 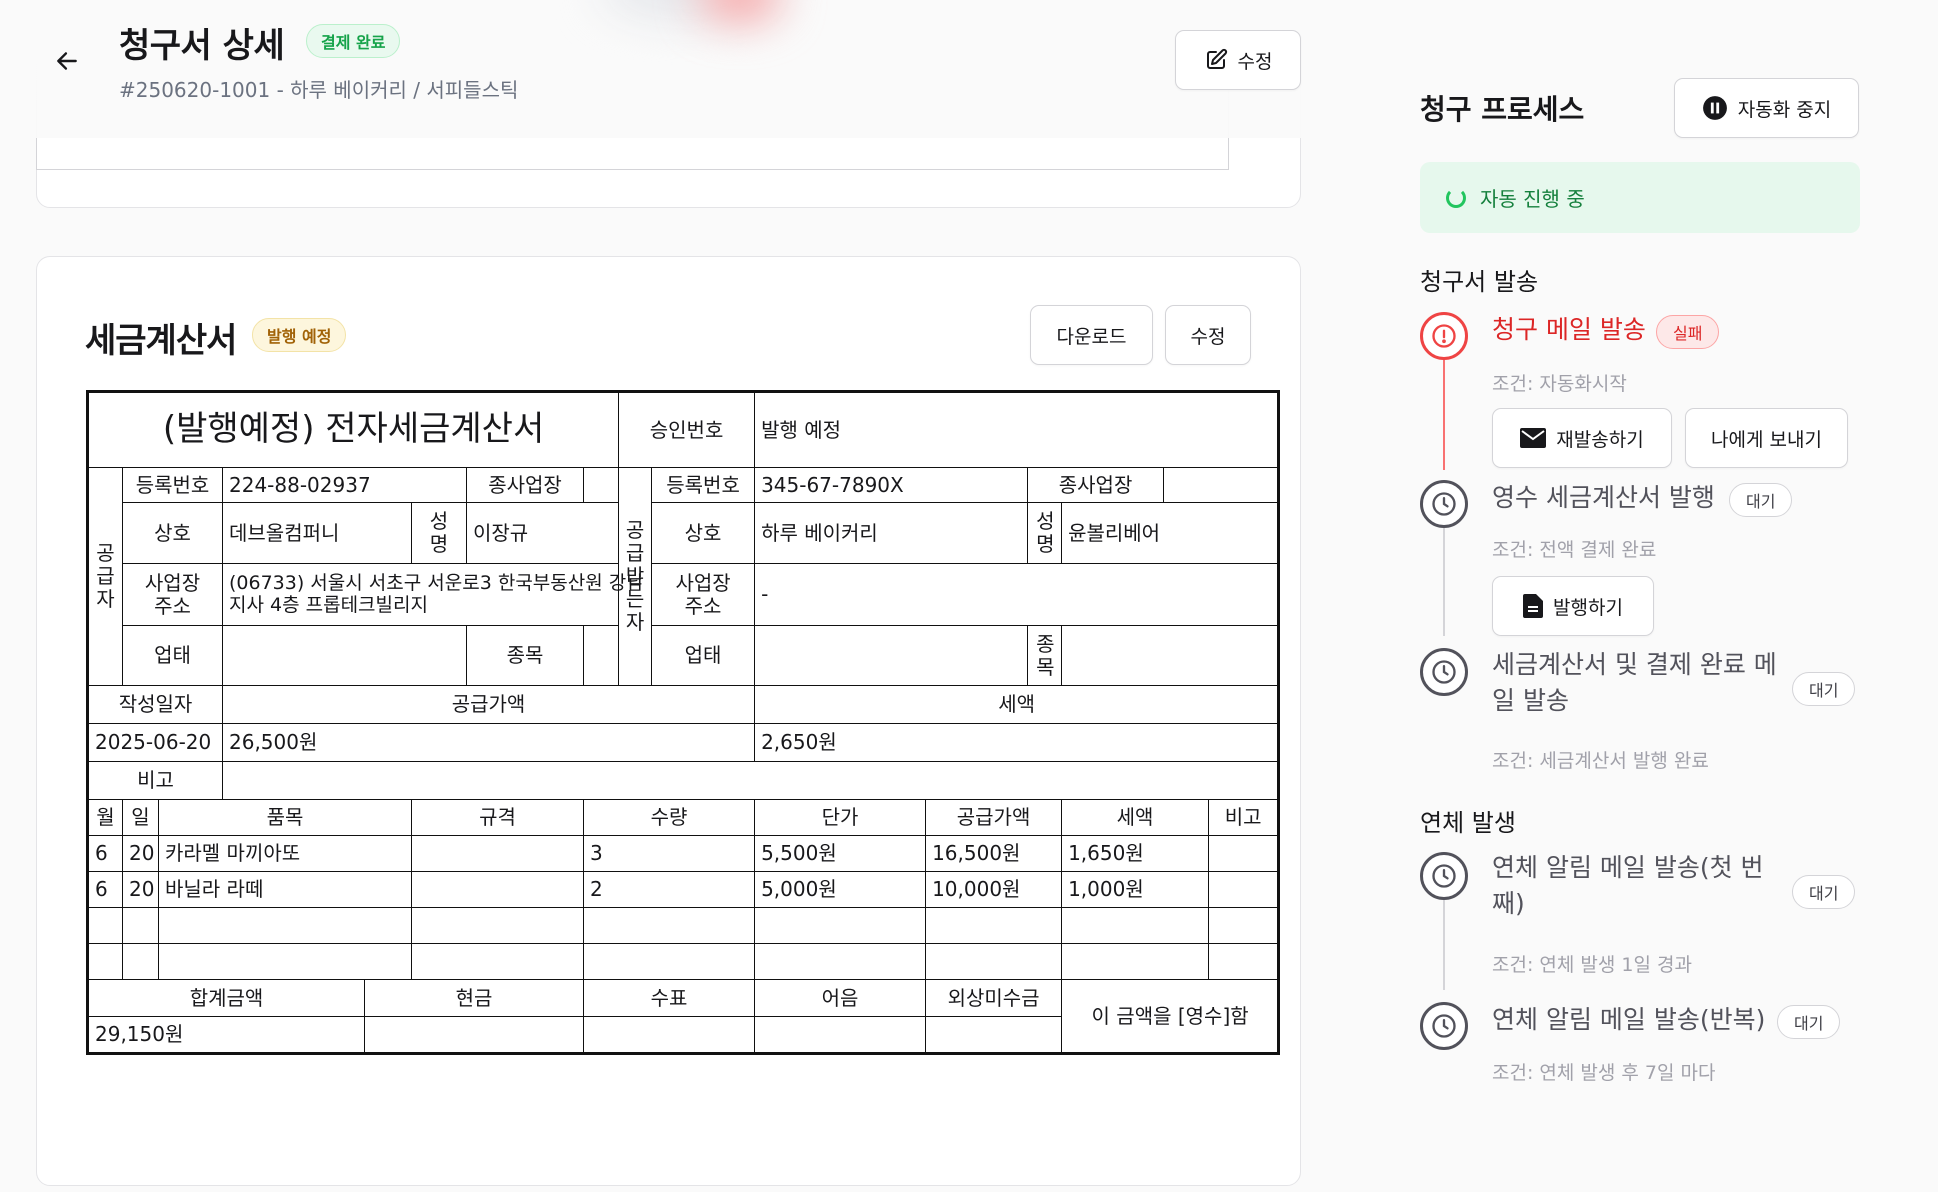 I want to click on table-row: 6 20 카라멜 마끼아또 3 5,500원 16,500원 1,650원, so click(x=683, y=853).